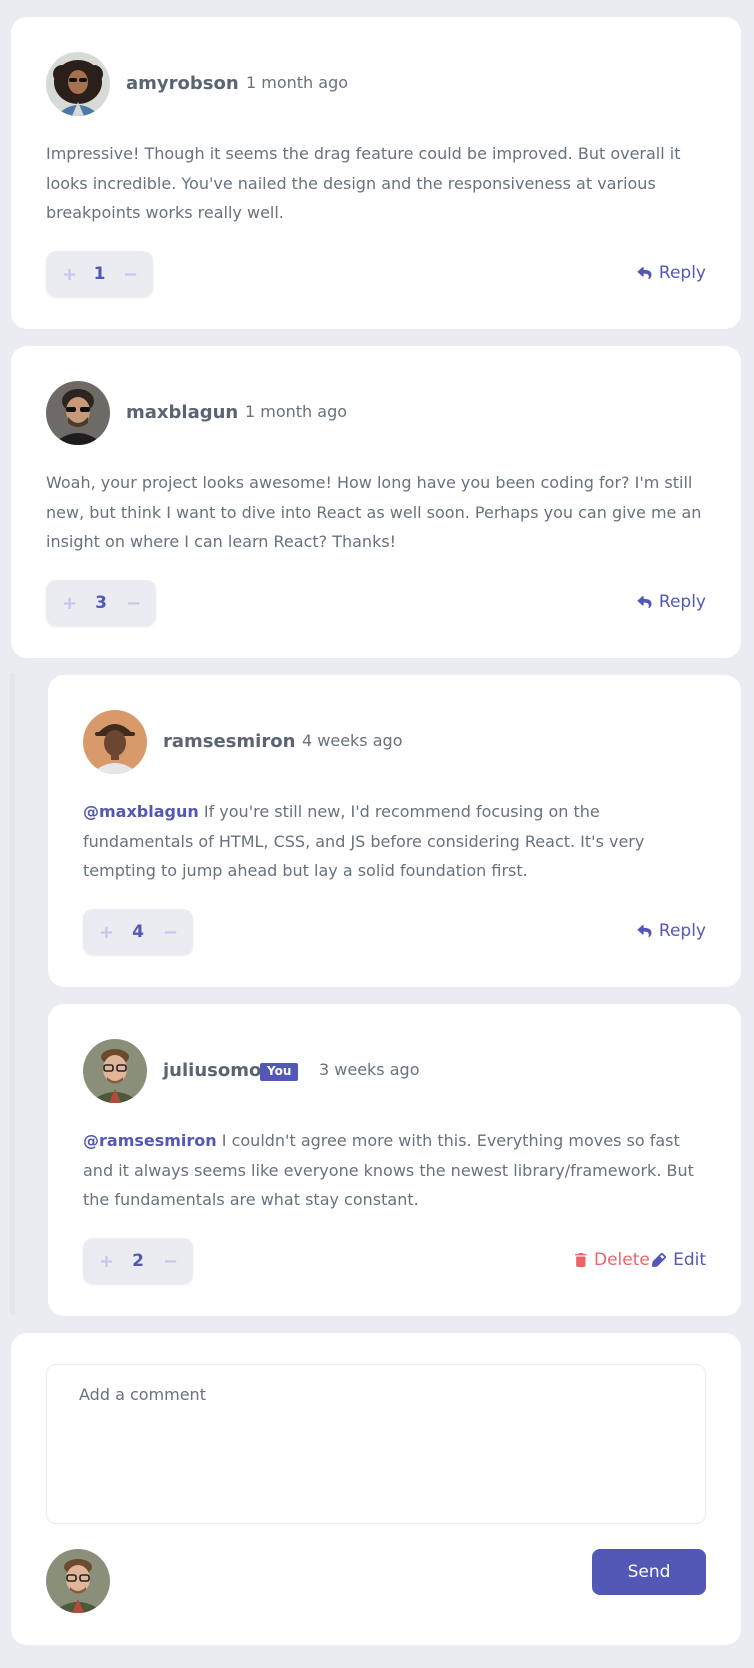 This screenshot has width=754, height=1668. Describe the element at coordinates (141, 811) in the screenshot. I see `mention-link: @maxblagun` at that location.